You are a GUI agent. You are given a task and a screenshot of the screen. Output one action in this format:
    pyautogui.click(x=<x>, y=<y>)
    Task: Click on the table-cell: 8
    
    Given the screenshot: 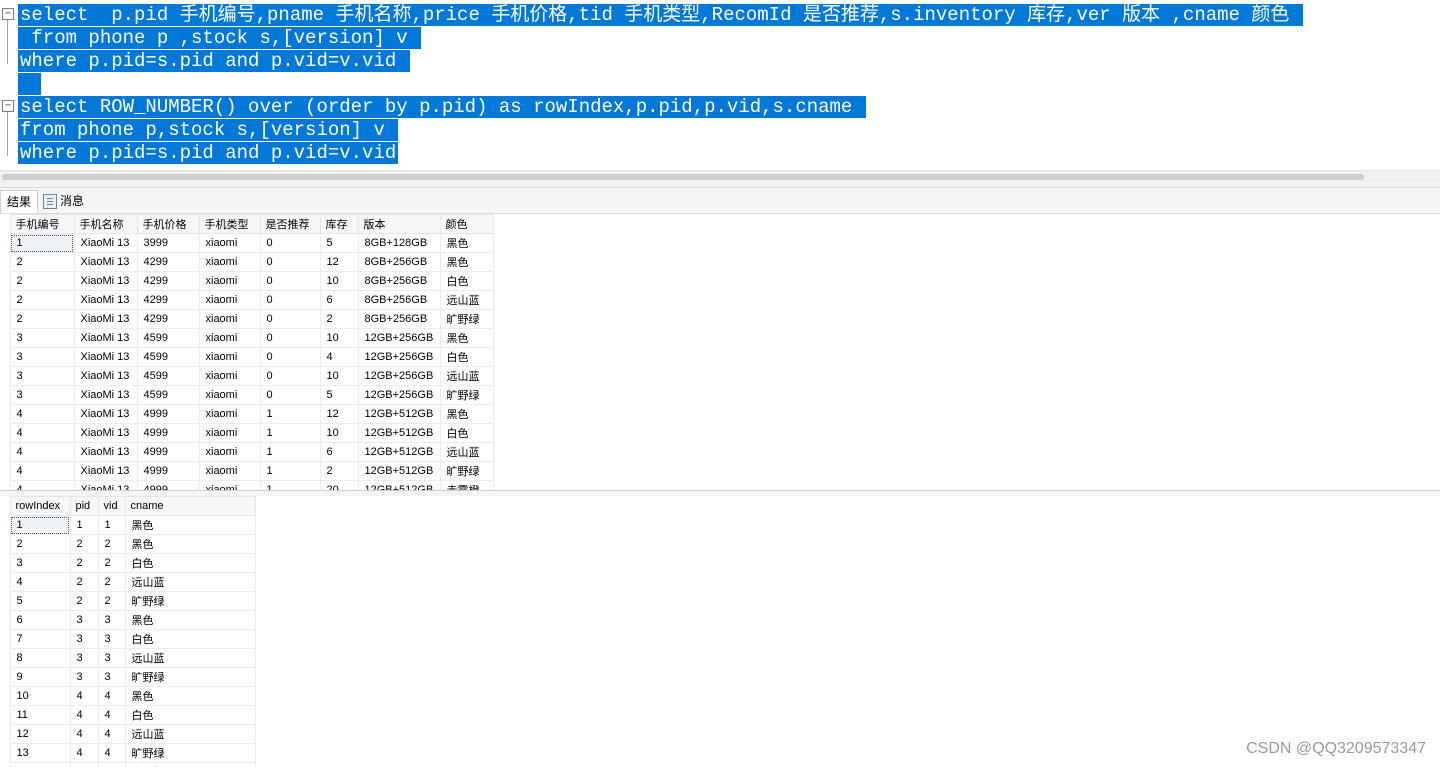 What is the action you would take?
    pyautogui.click(x=40, y=658)
    